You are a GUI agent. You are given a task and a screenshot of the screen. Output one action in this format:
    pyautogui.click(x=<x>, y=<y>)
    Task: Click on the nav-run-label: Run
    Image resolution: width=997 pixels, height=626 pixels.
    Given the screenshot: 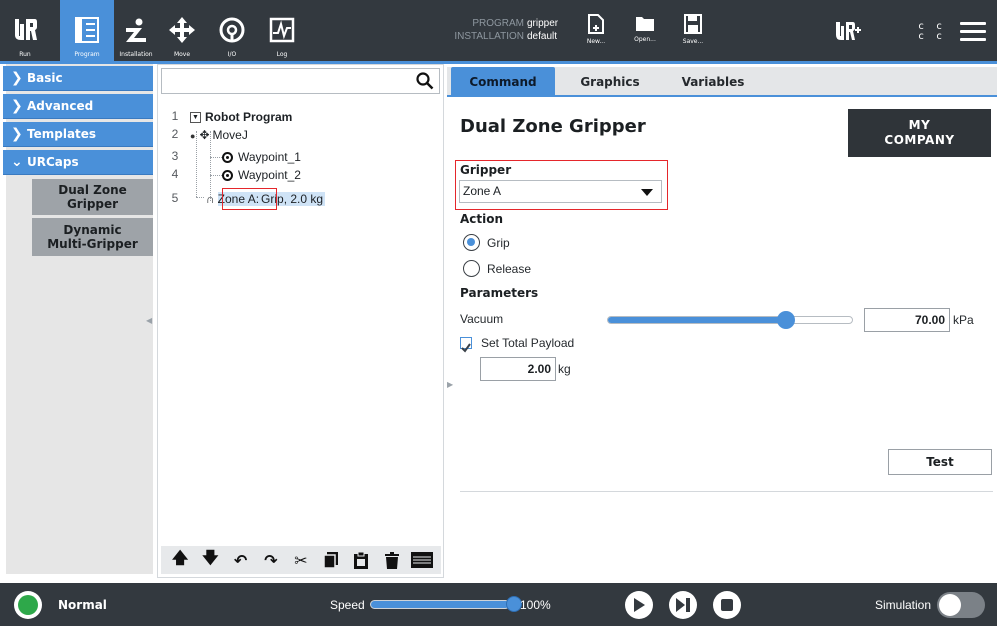 What is the action you would take?
    pyautogui.click(x=25, y=54)
    